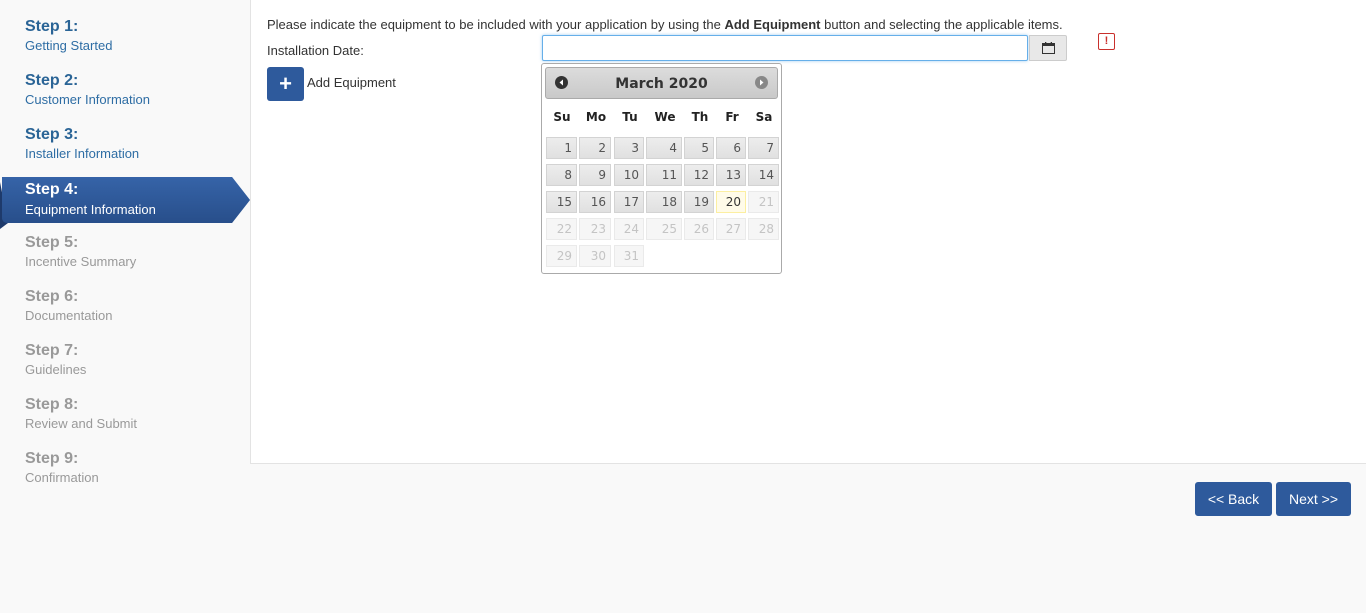 The width and height of the screenshot is (1366, 613). What do you see at coordinates (764, 117) in the screenshot?
I see `weekday-header: Sa` at bounding box center [764, 117].